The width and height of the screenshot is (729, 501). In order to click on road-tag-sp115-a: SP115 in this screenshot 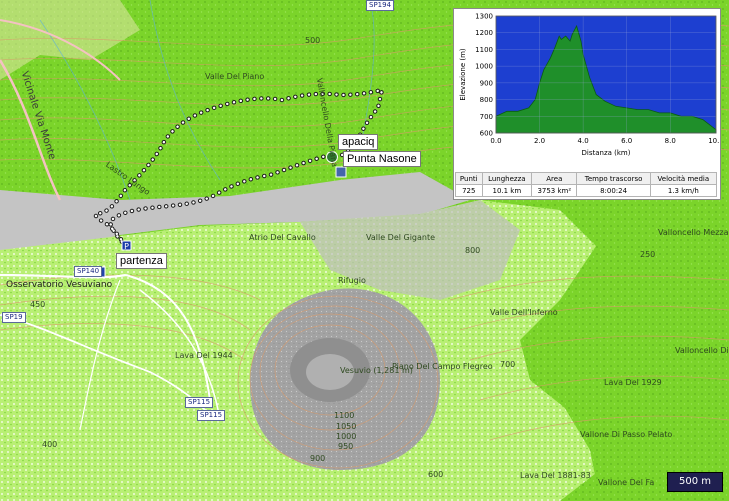, I will do `click(199, 402)`.